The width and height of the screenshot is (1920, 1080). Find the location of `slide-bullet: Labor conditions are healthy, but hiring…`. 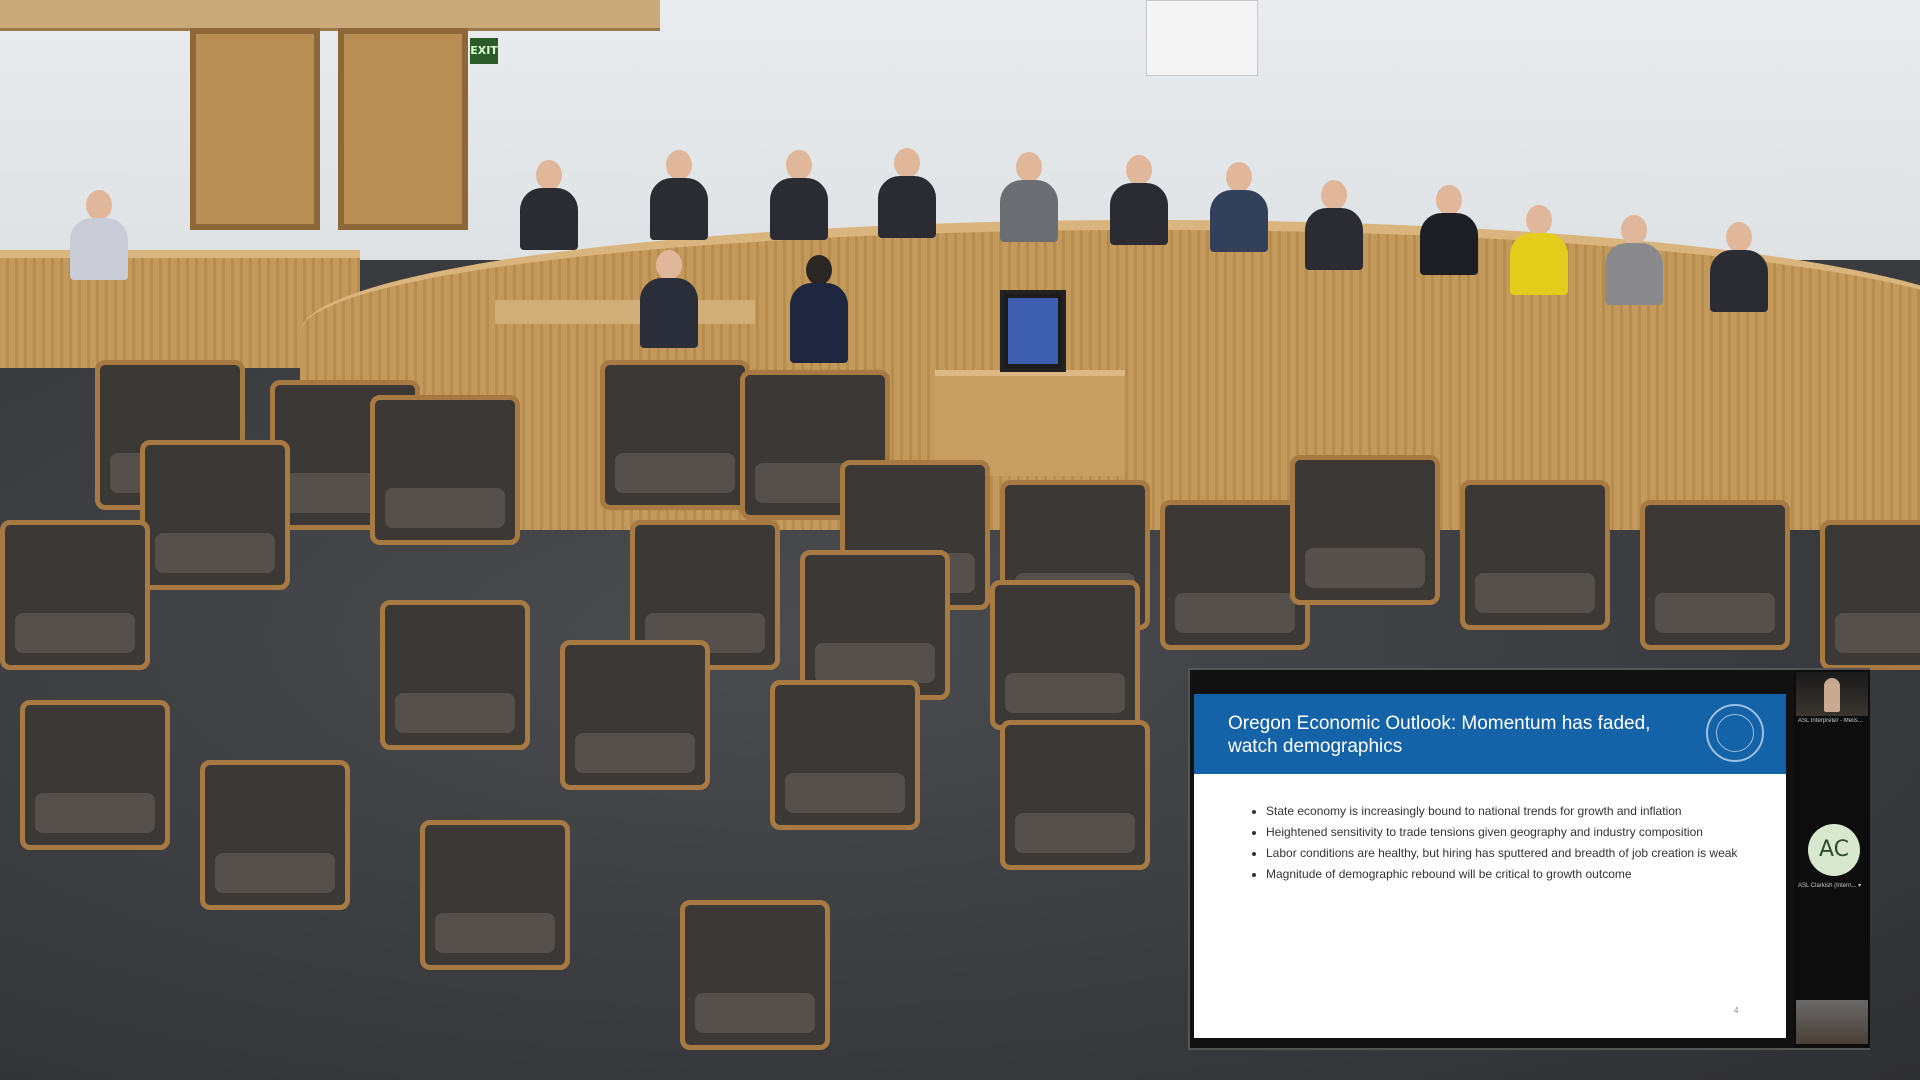

slide-bullet: Labor conditions are healthy, but hiring… is located at coordinates (1506, 853).